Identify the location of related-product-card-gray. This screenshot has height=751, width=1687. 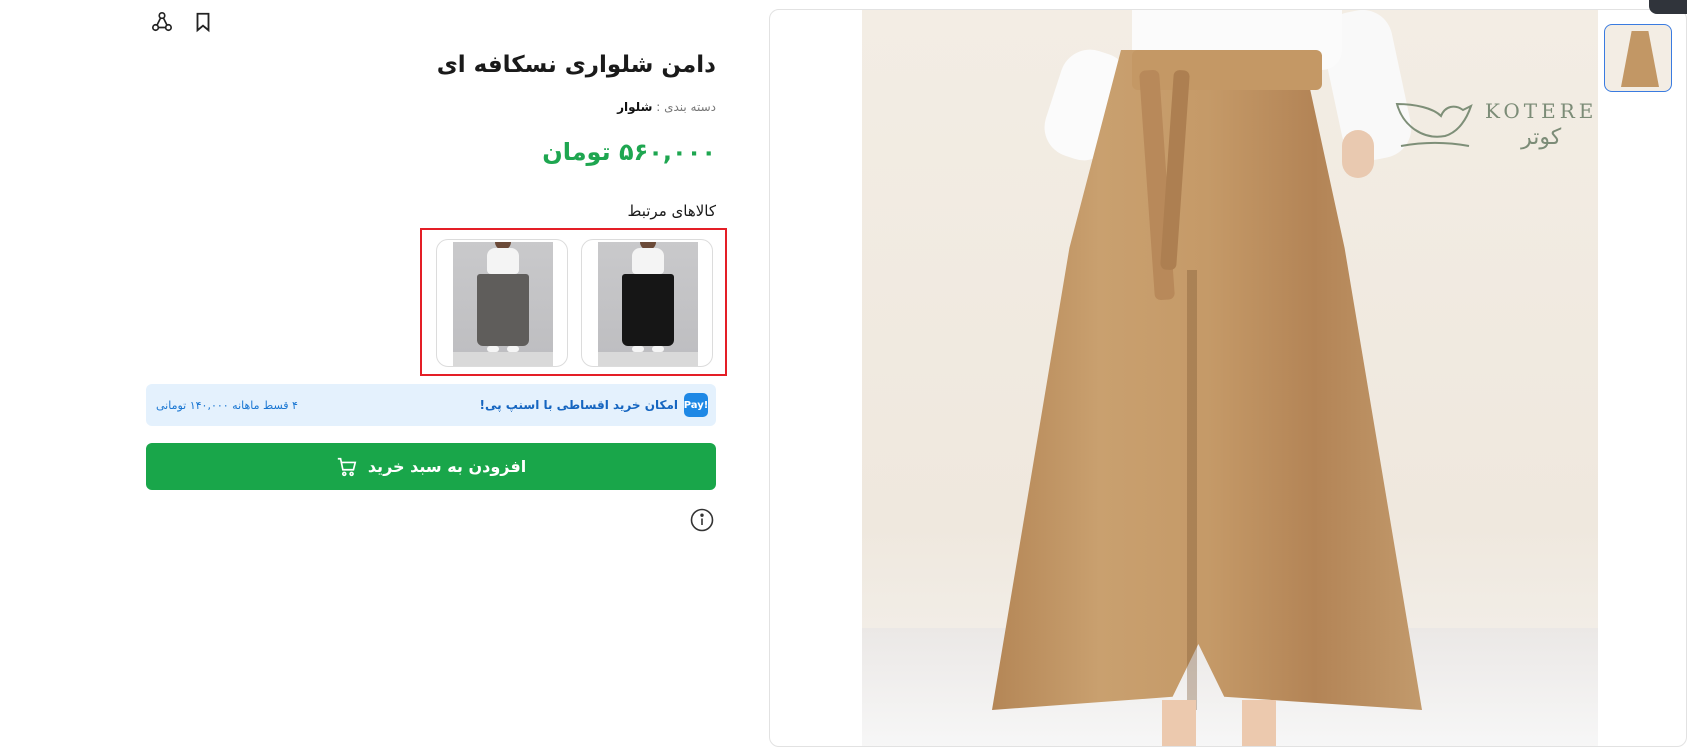
(502, 303).